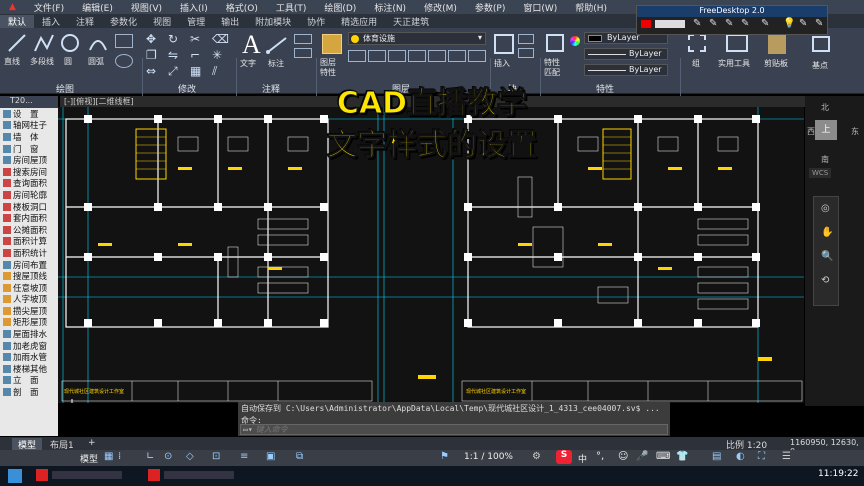 Image resolution: width=864 pixels, height=486 pixels. I want to click on tab-tangent-arch: 天正建筑, so click(411, 21).